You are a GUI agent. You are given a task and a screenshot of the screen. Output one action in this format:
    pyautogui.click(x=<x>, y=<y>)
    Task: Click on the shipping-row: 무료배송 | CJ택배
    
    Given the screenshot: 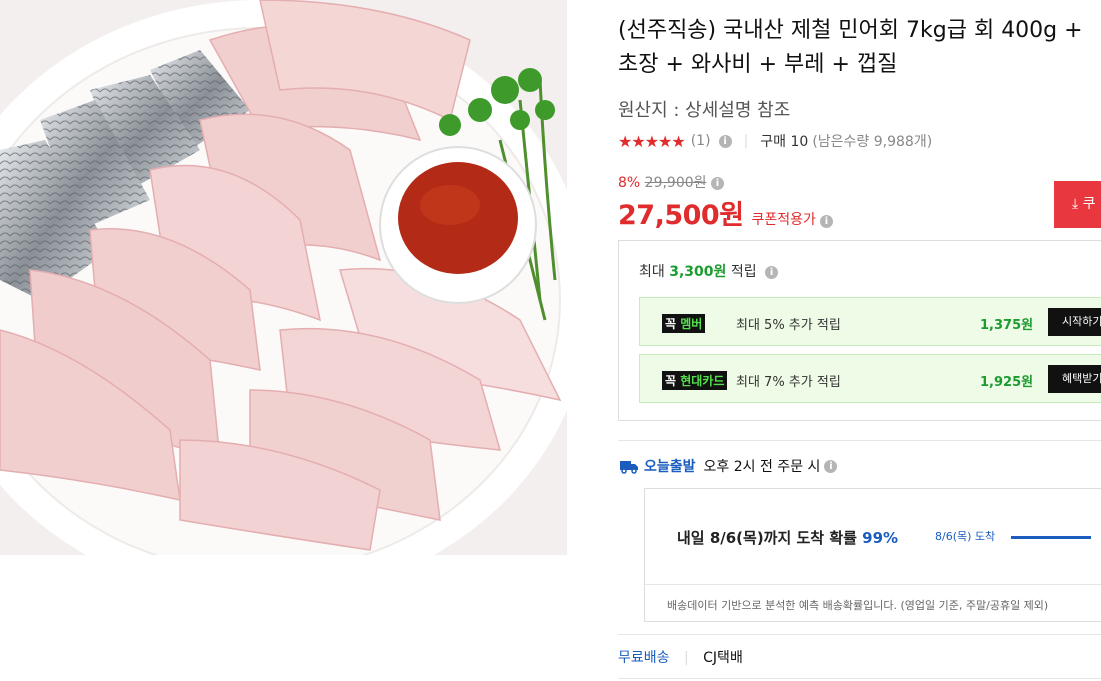 What is the action you would take?
    pyautogui.click(x=680, y=657)
    